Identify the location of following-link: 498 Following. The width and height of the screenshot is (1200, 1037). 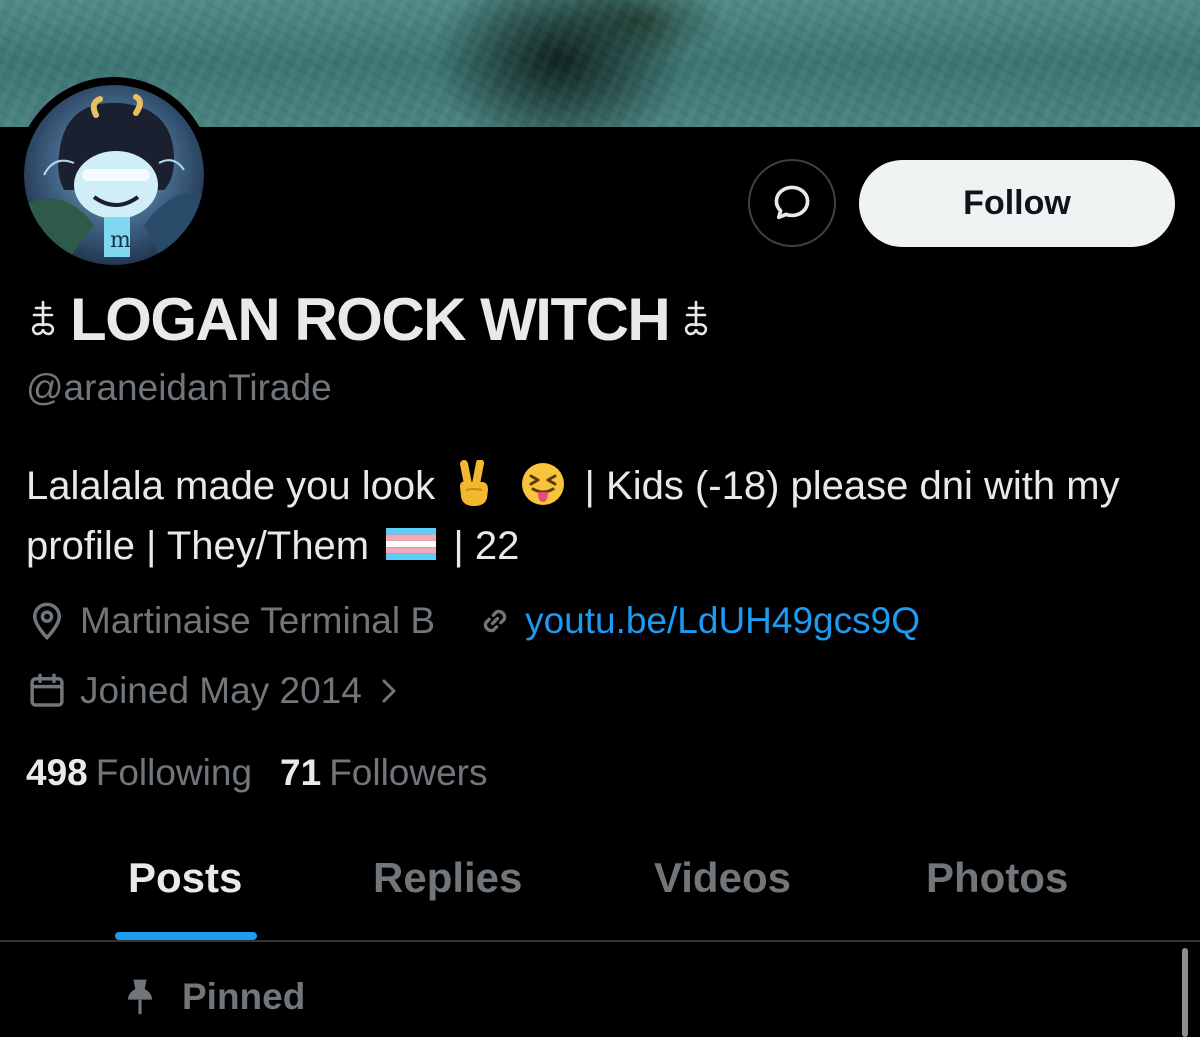
(139, 773).